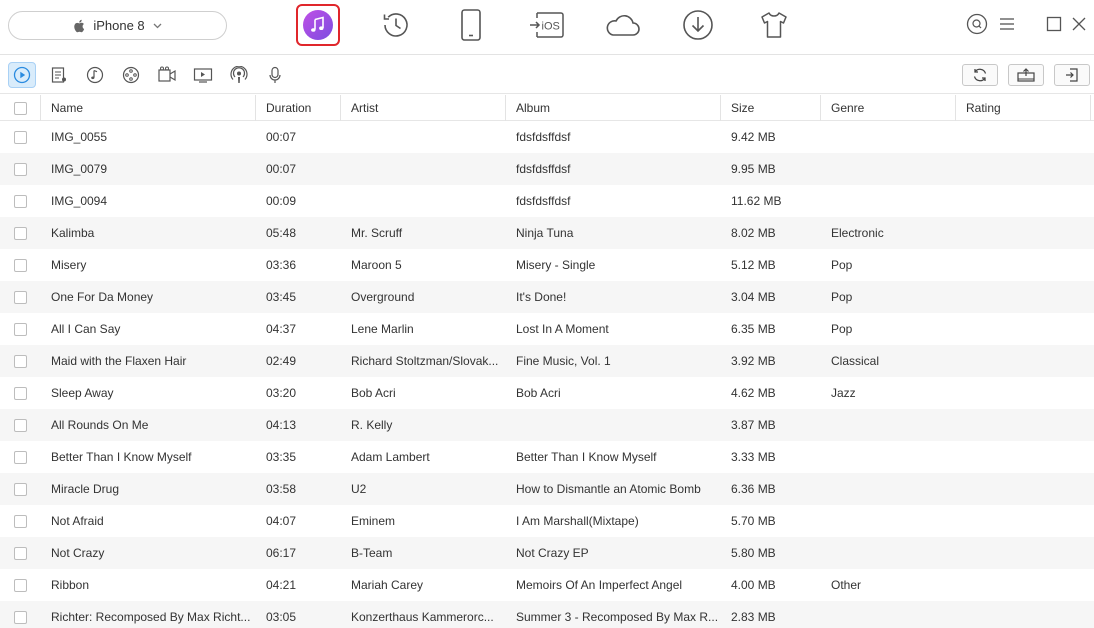  What do you see at coordinates (980, 75) in the screenshot?
I see `refresh-icon` at bounding box center [980, 75].